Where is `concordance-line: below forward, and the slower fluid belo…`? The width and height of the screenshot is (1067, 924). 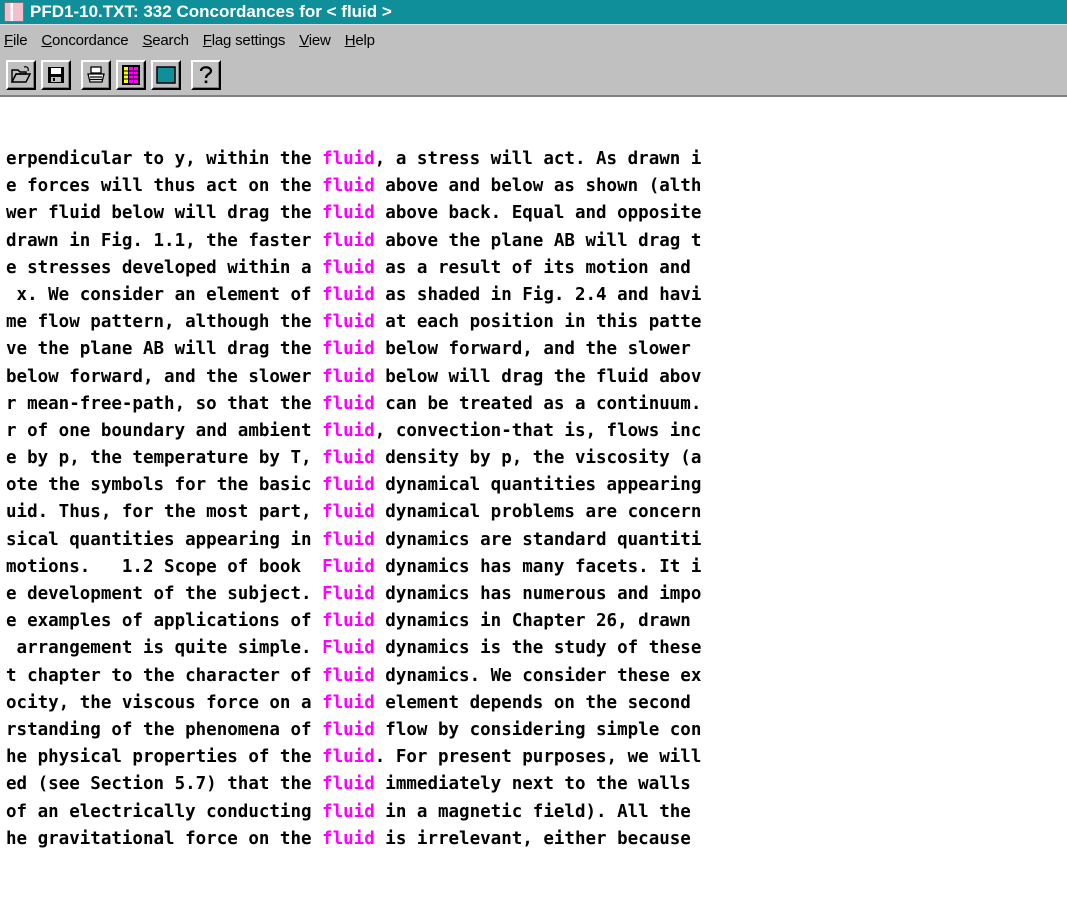 concordance-line: below forward, and the slower fluid belo… is located at coordinates (536, 377).